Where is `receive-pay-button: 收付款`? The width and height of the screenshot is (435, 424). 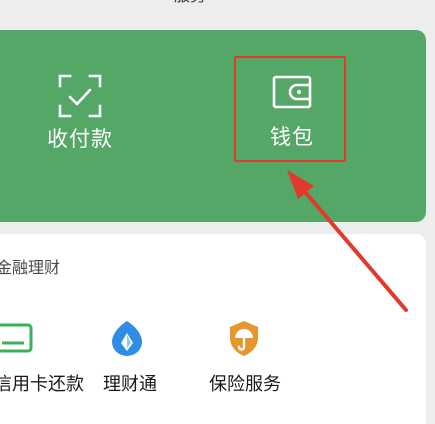
receive-pay-button: 收付款 is located at coordinates (80, 115).